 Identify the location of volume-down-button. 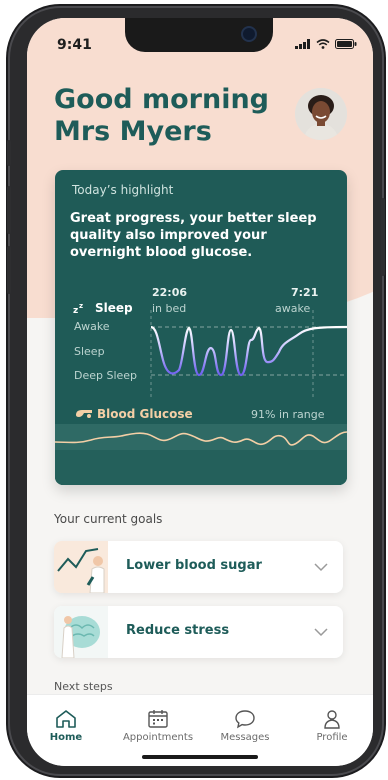
(9, 270).